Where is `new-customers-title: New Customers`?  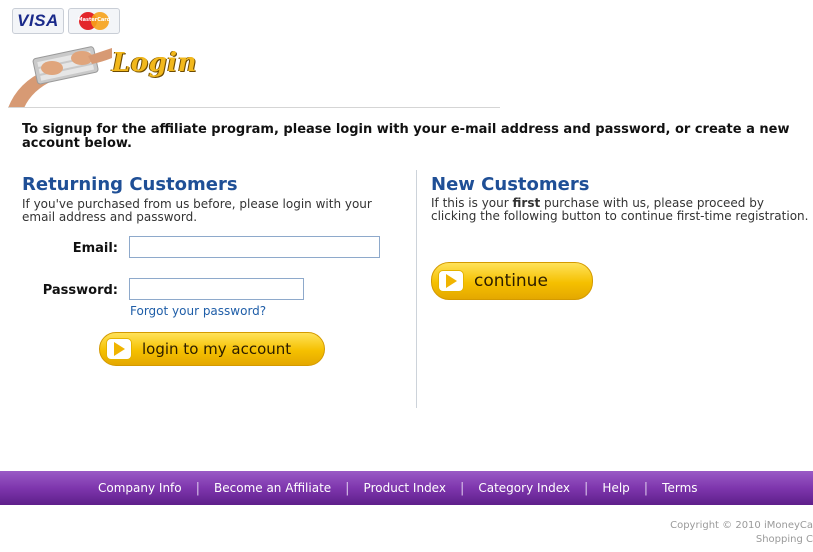 new-customers-title: New Customers is located at coordinates (510, 184).